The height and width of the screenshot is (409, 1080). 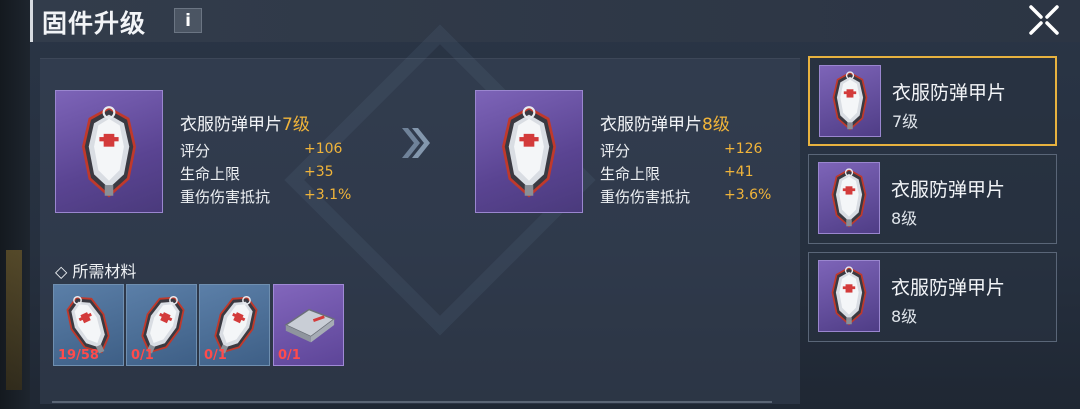 What do you see at coordinates (412, 402) in the screenshot?
I see `divider` at bounding box center [412, 402].